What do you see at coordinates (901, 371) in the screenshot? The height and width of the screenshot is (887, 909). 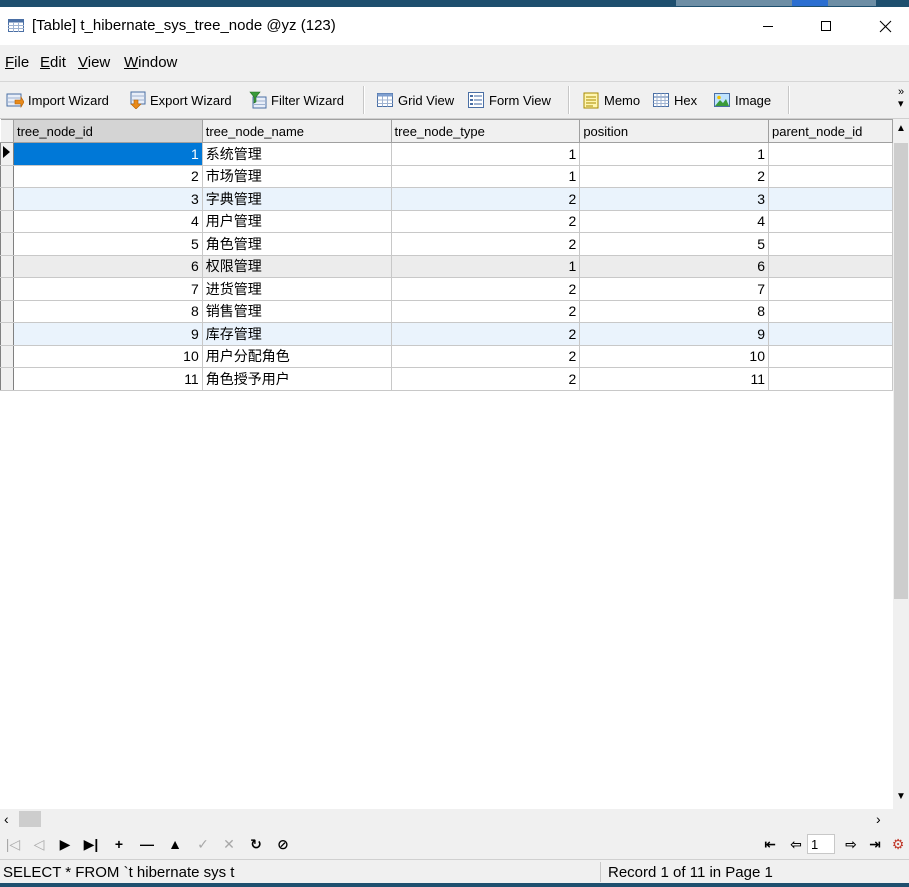 I see `vertical-scroll-thumb` at bounding box center [901, 371].